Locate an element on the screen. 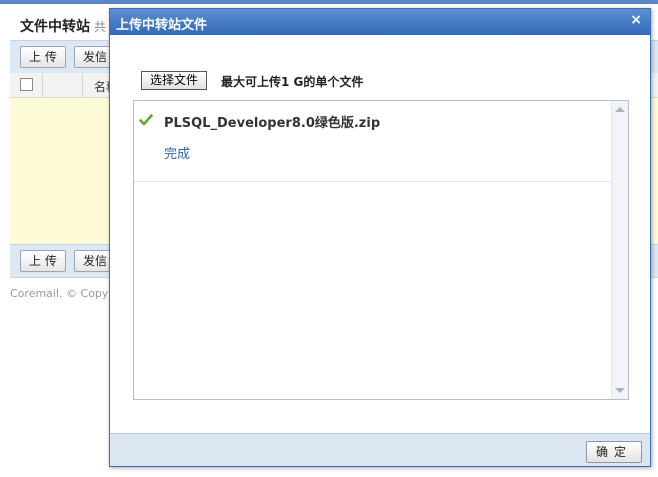 This screenshot has height=477, width=658. page-title-count: 共 is located at coordinates (100, 27).